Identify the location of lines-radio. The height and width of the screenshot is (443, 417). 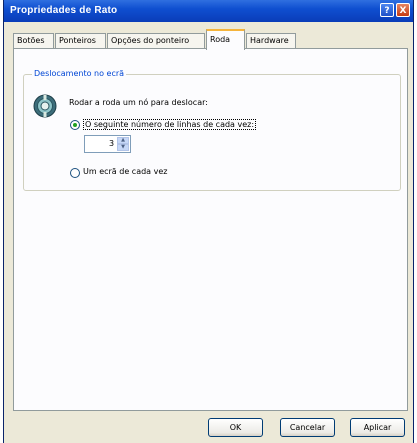
(75, 125).